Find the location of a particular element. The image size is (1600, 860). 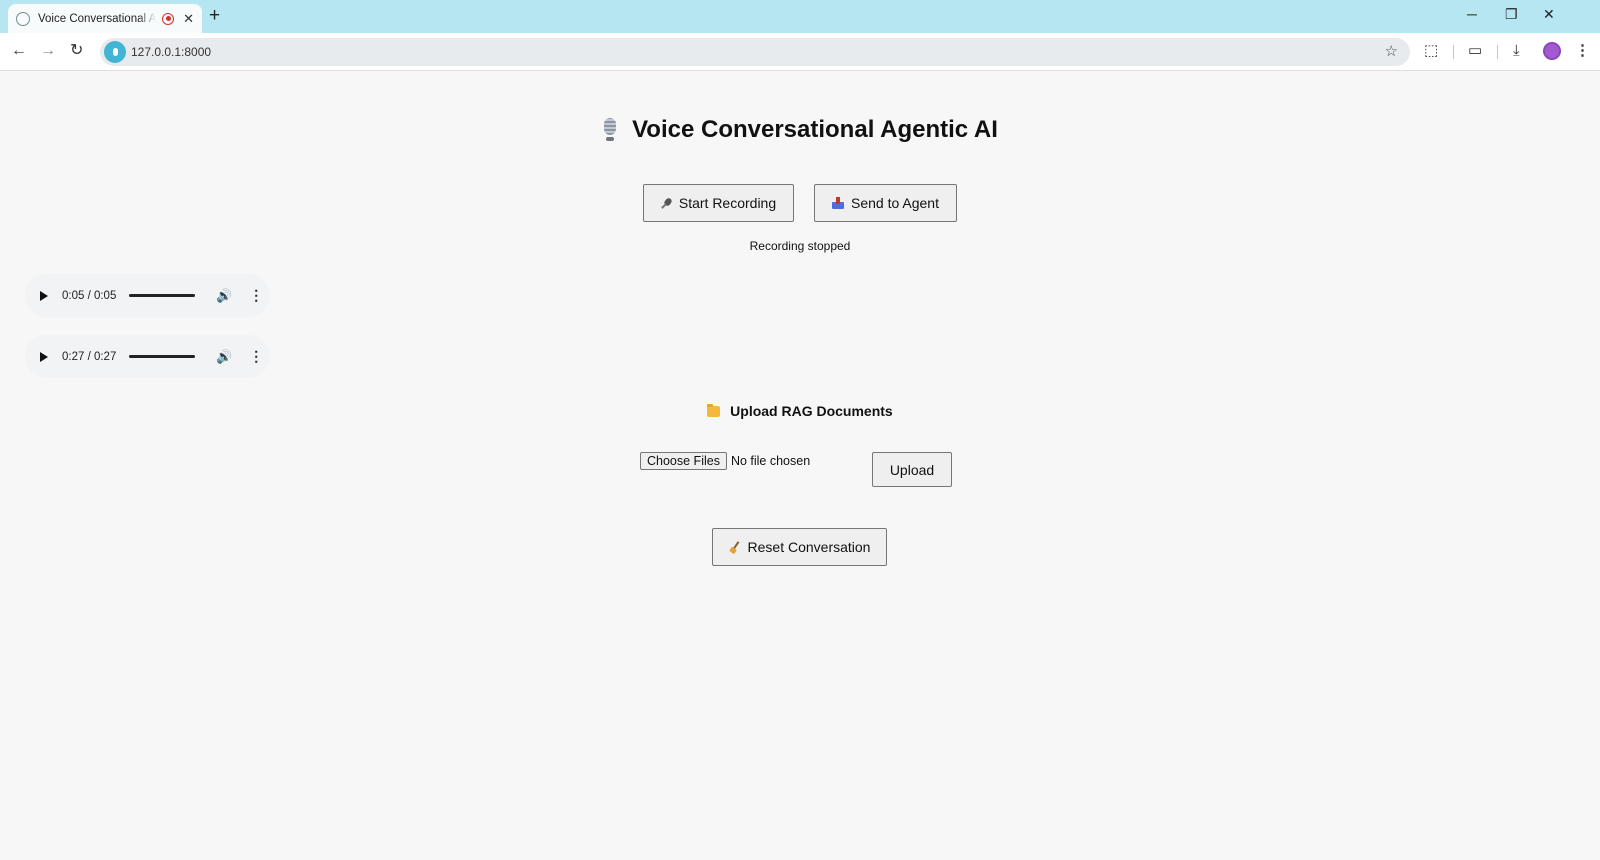

status-text: Recording stopped is located at coordinates (800, 246).